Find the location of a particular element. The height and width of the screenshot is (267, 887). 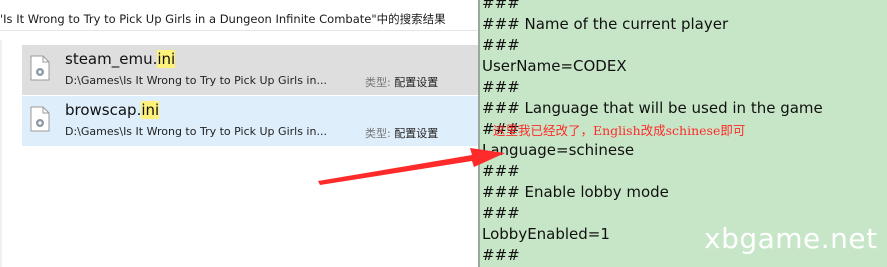

watermark: xbgame.net is located at coordinates (791, 238).